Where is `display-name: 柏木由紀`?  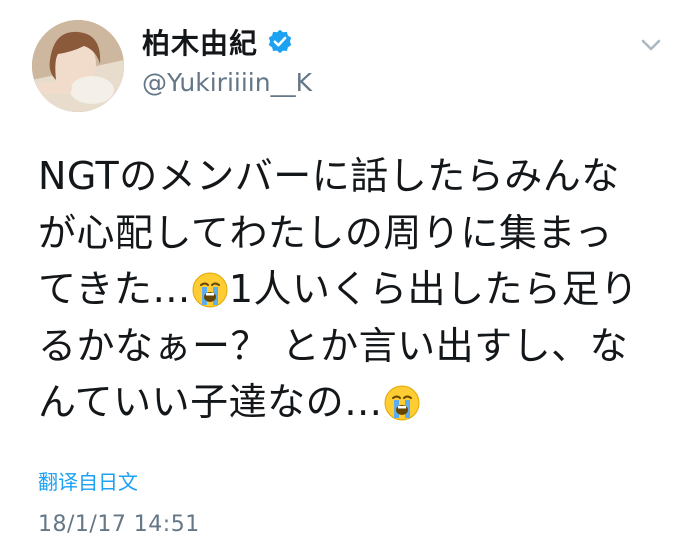
display-name: 柏木由紀 is located at coordinates (200, 42).